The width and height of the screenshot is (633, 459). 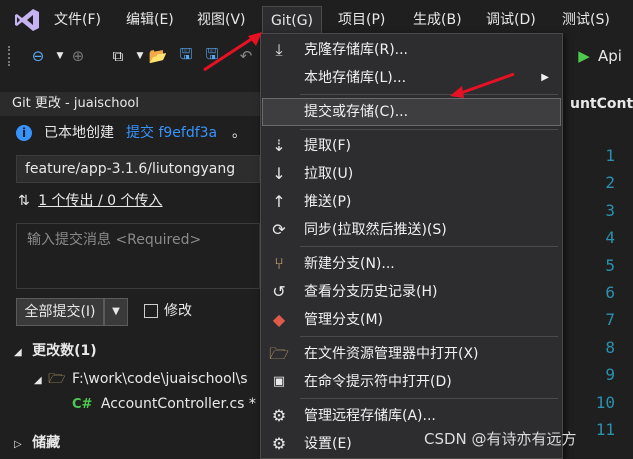 What do you see at coordinates (77, 20) in the screenshot?
I see `menu-file: 文件(F)` at bounding box center [77, 20].